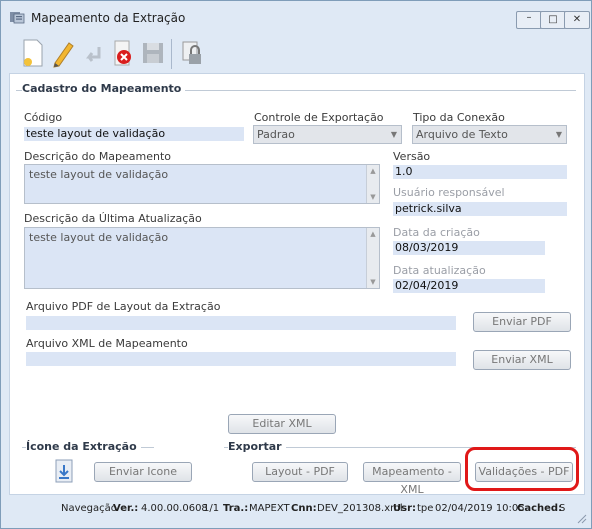 The height and width of the screenshot is (529, 592). Describe the element at coordinates (107, 343) in the screenshot. I see `arquivo-xml-label: Arquivo XML de Mapeamento` at that location.